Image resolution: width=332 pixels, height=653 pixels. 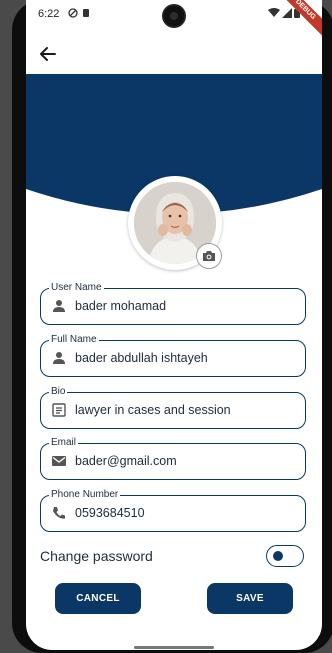 What do you see at coordinates (64, 443) in the screenshot?
I see `email-label: Email` at bounding box center [64, 443].